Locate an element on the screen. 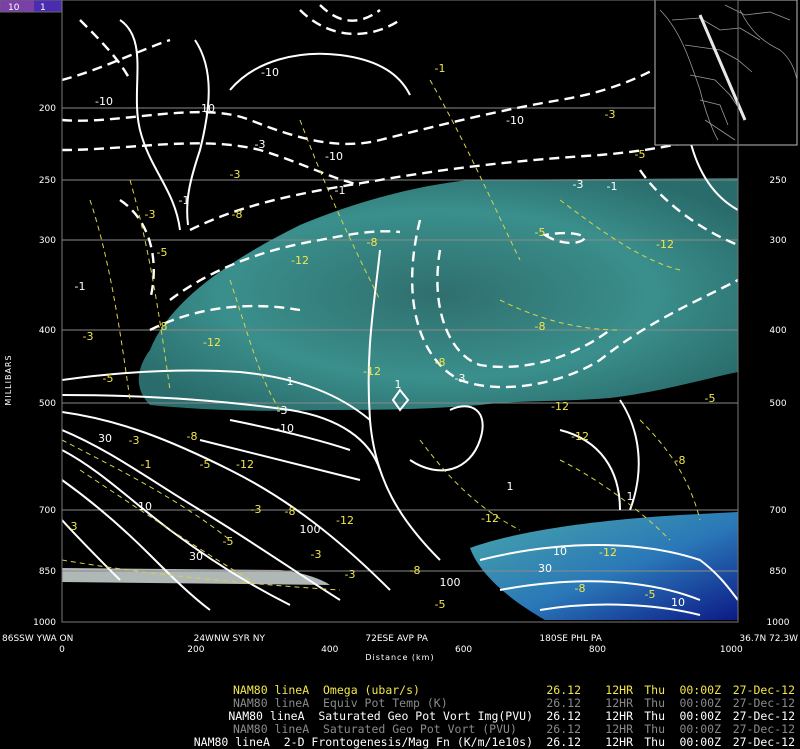  x-tick-label: 0 is located at coordinates (62, 650).